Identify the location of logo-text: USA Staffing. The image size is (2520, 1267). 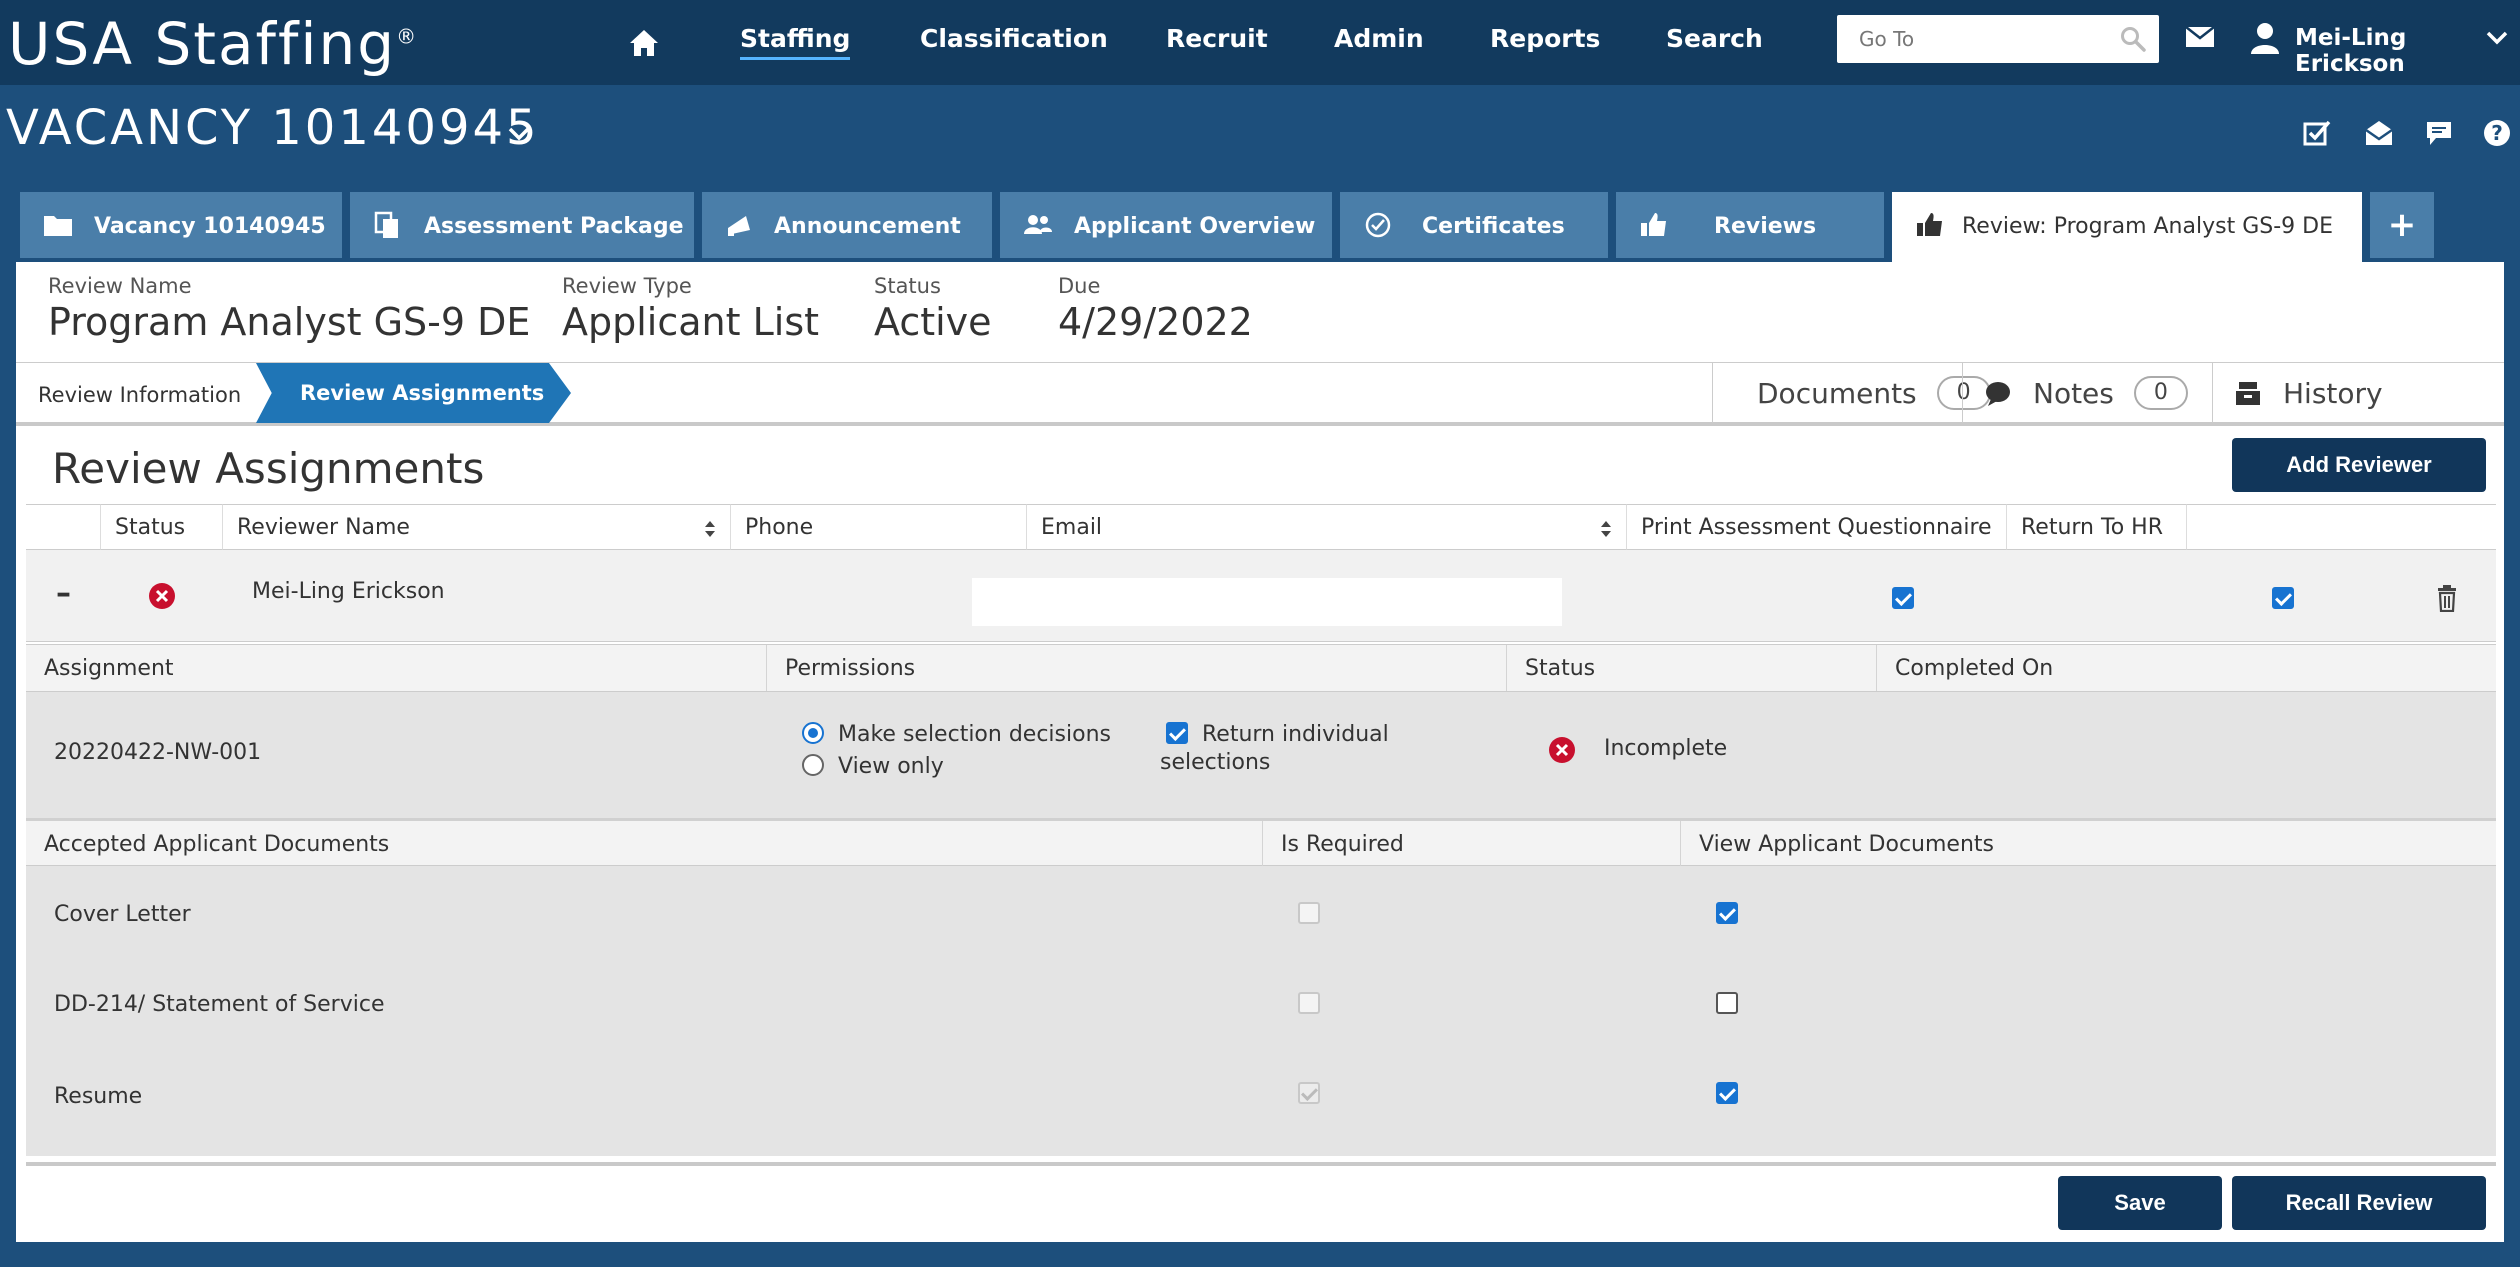
(202, 44).